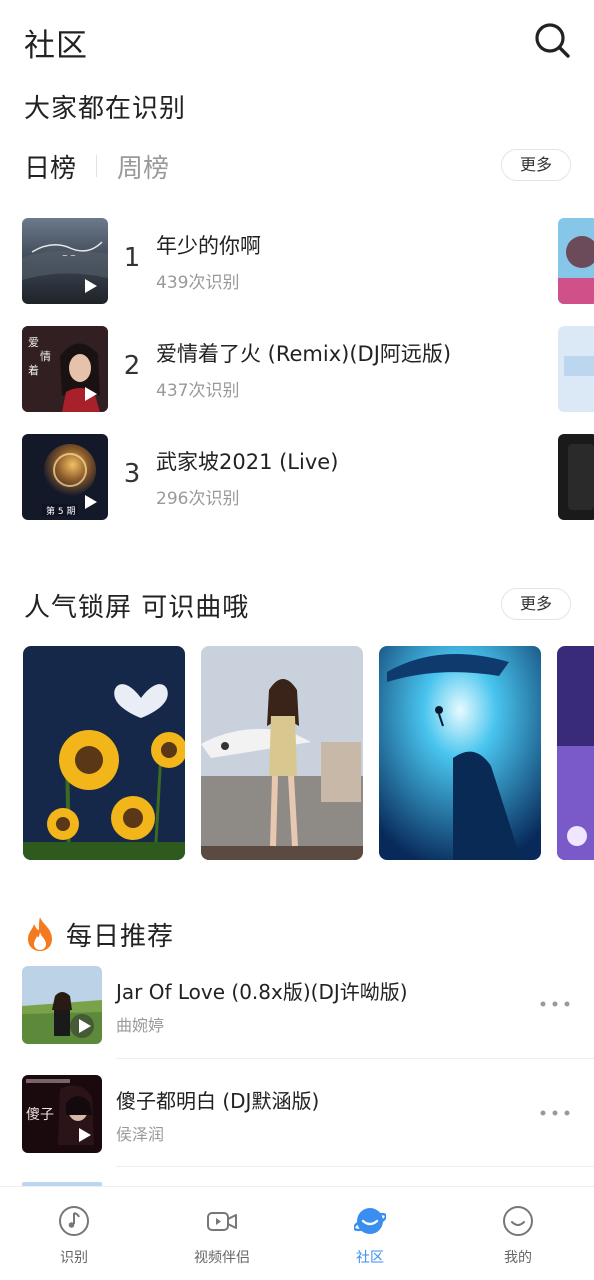  I want to click on svg-text: 第 5 期, so click(60, 511).